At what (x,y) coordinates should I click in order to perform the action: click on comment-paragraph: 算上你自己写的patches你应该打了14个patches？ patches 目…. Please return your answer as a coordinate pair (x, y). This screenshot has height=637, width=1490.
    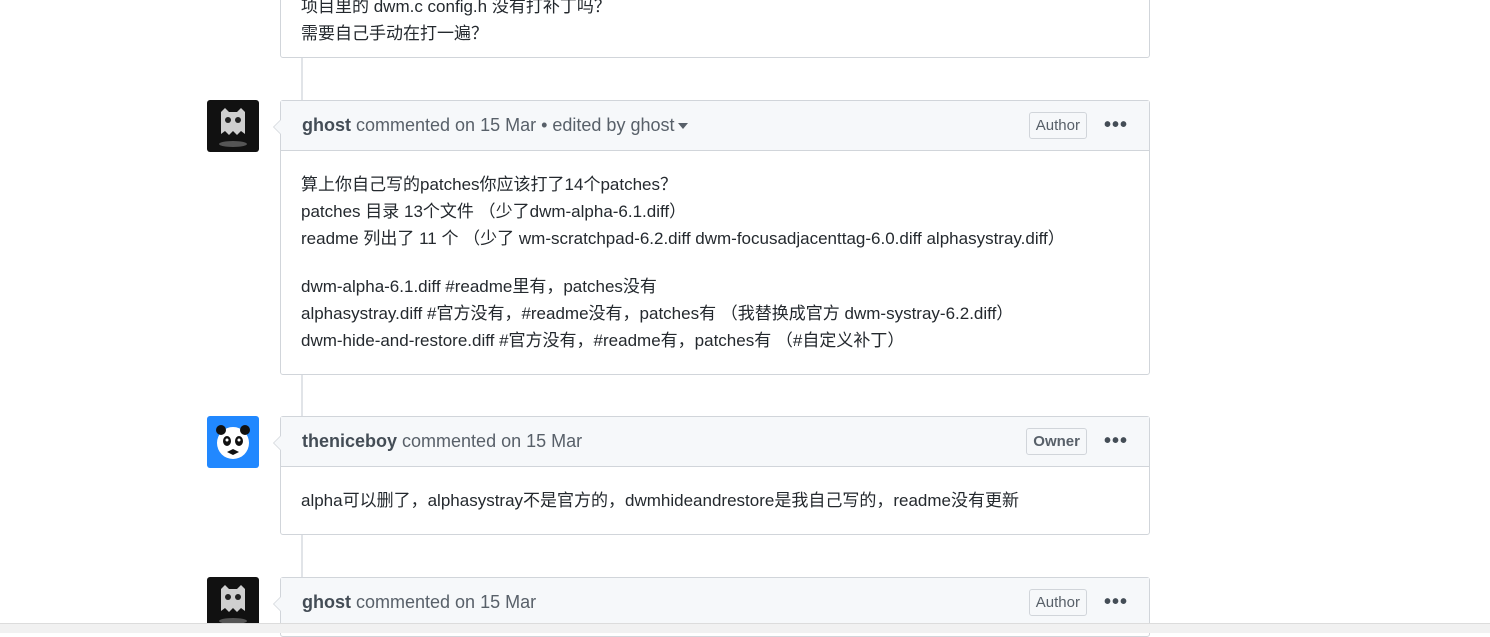
    Looking at the image, I should click on (715, 211).